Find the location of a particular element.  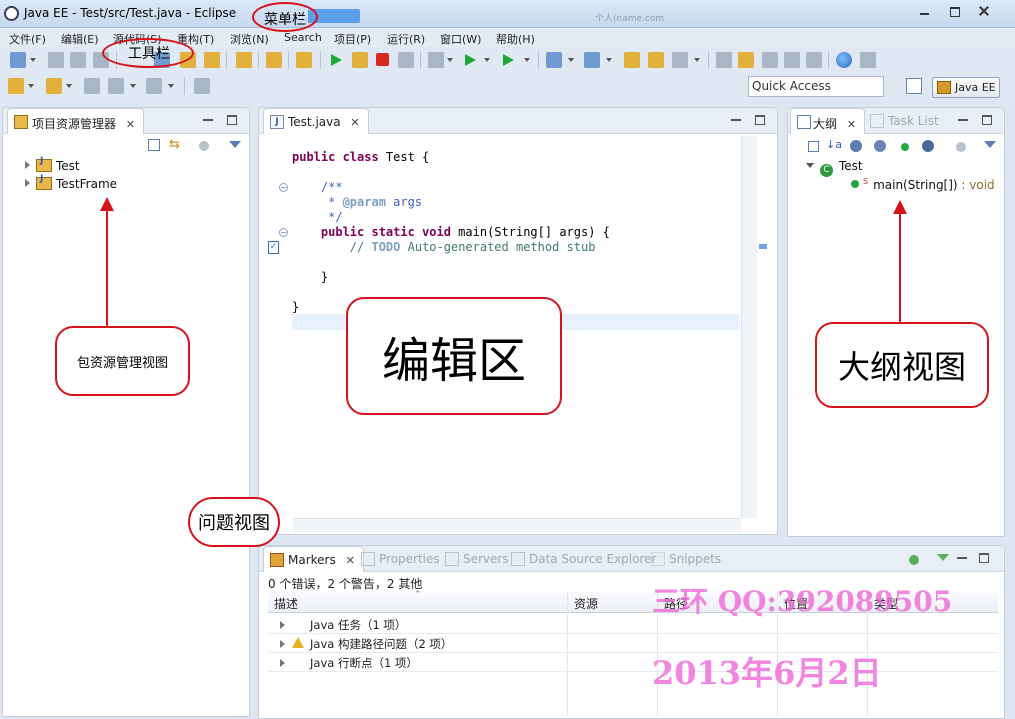

suspend-icon is located at coordinates (360, 60).